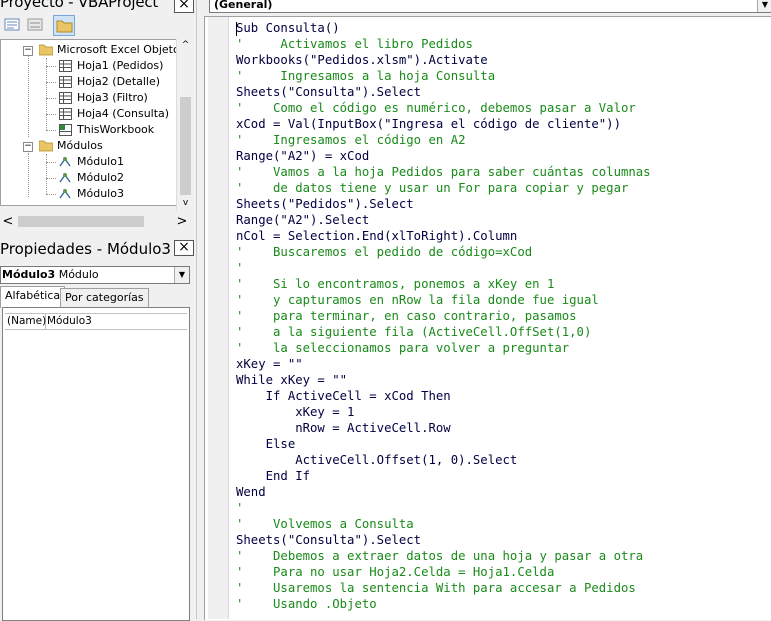 The width and height of the screenshot is (771, 621). Describe the element at coordinates (27, 321) in the screenshot. I see `property-name: (Name)` at that location.